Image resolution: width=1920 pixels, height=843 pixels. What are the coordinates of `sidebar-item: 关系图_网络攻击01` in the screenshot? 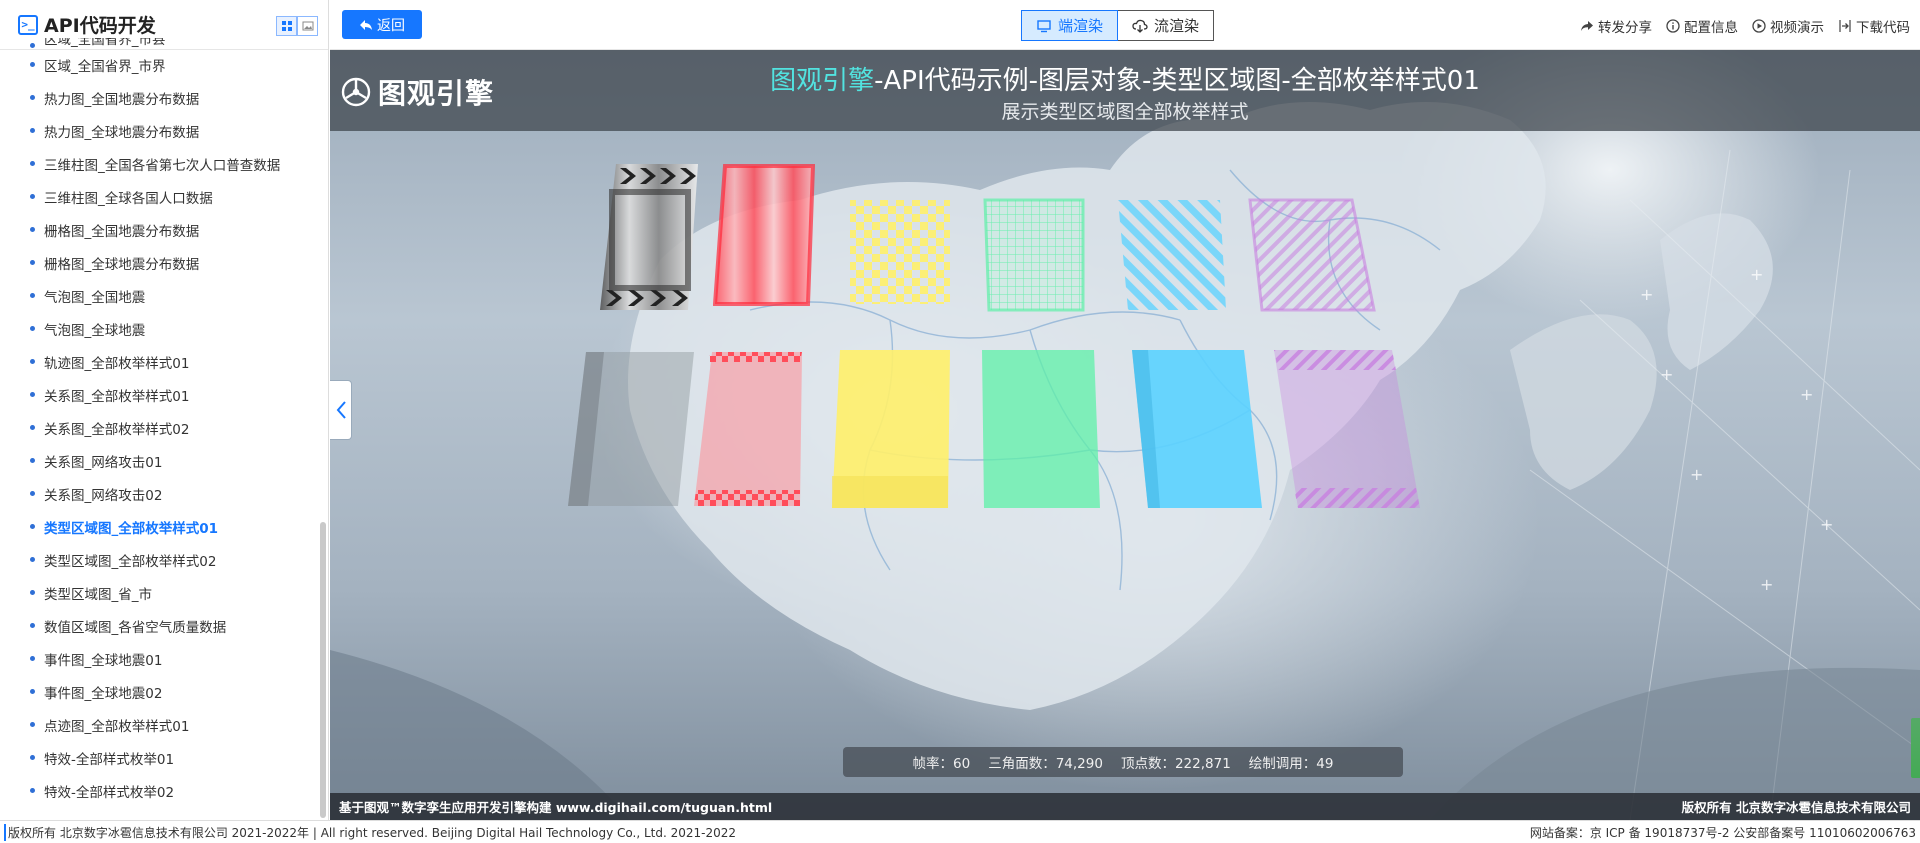 It's located at (159, 460).